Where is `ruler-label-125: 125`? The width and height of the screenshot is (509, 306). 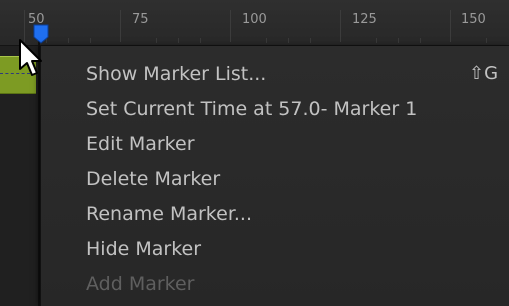 ruler-label-125: 125 is located at coordinates (364, 19).